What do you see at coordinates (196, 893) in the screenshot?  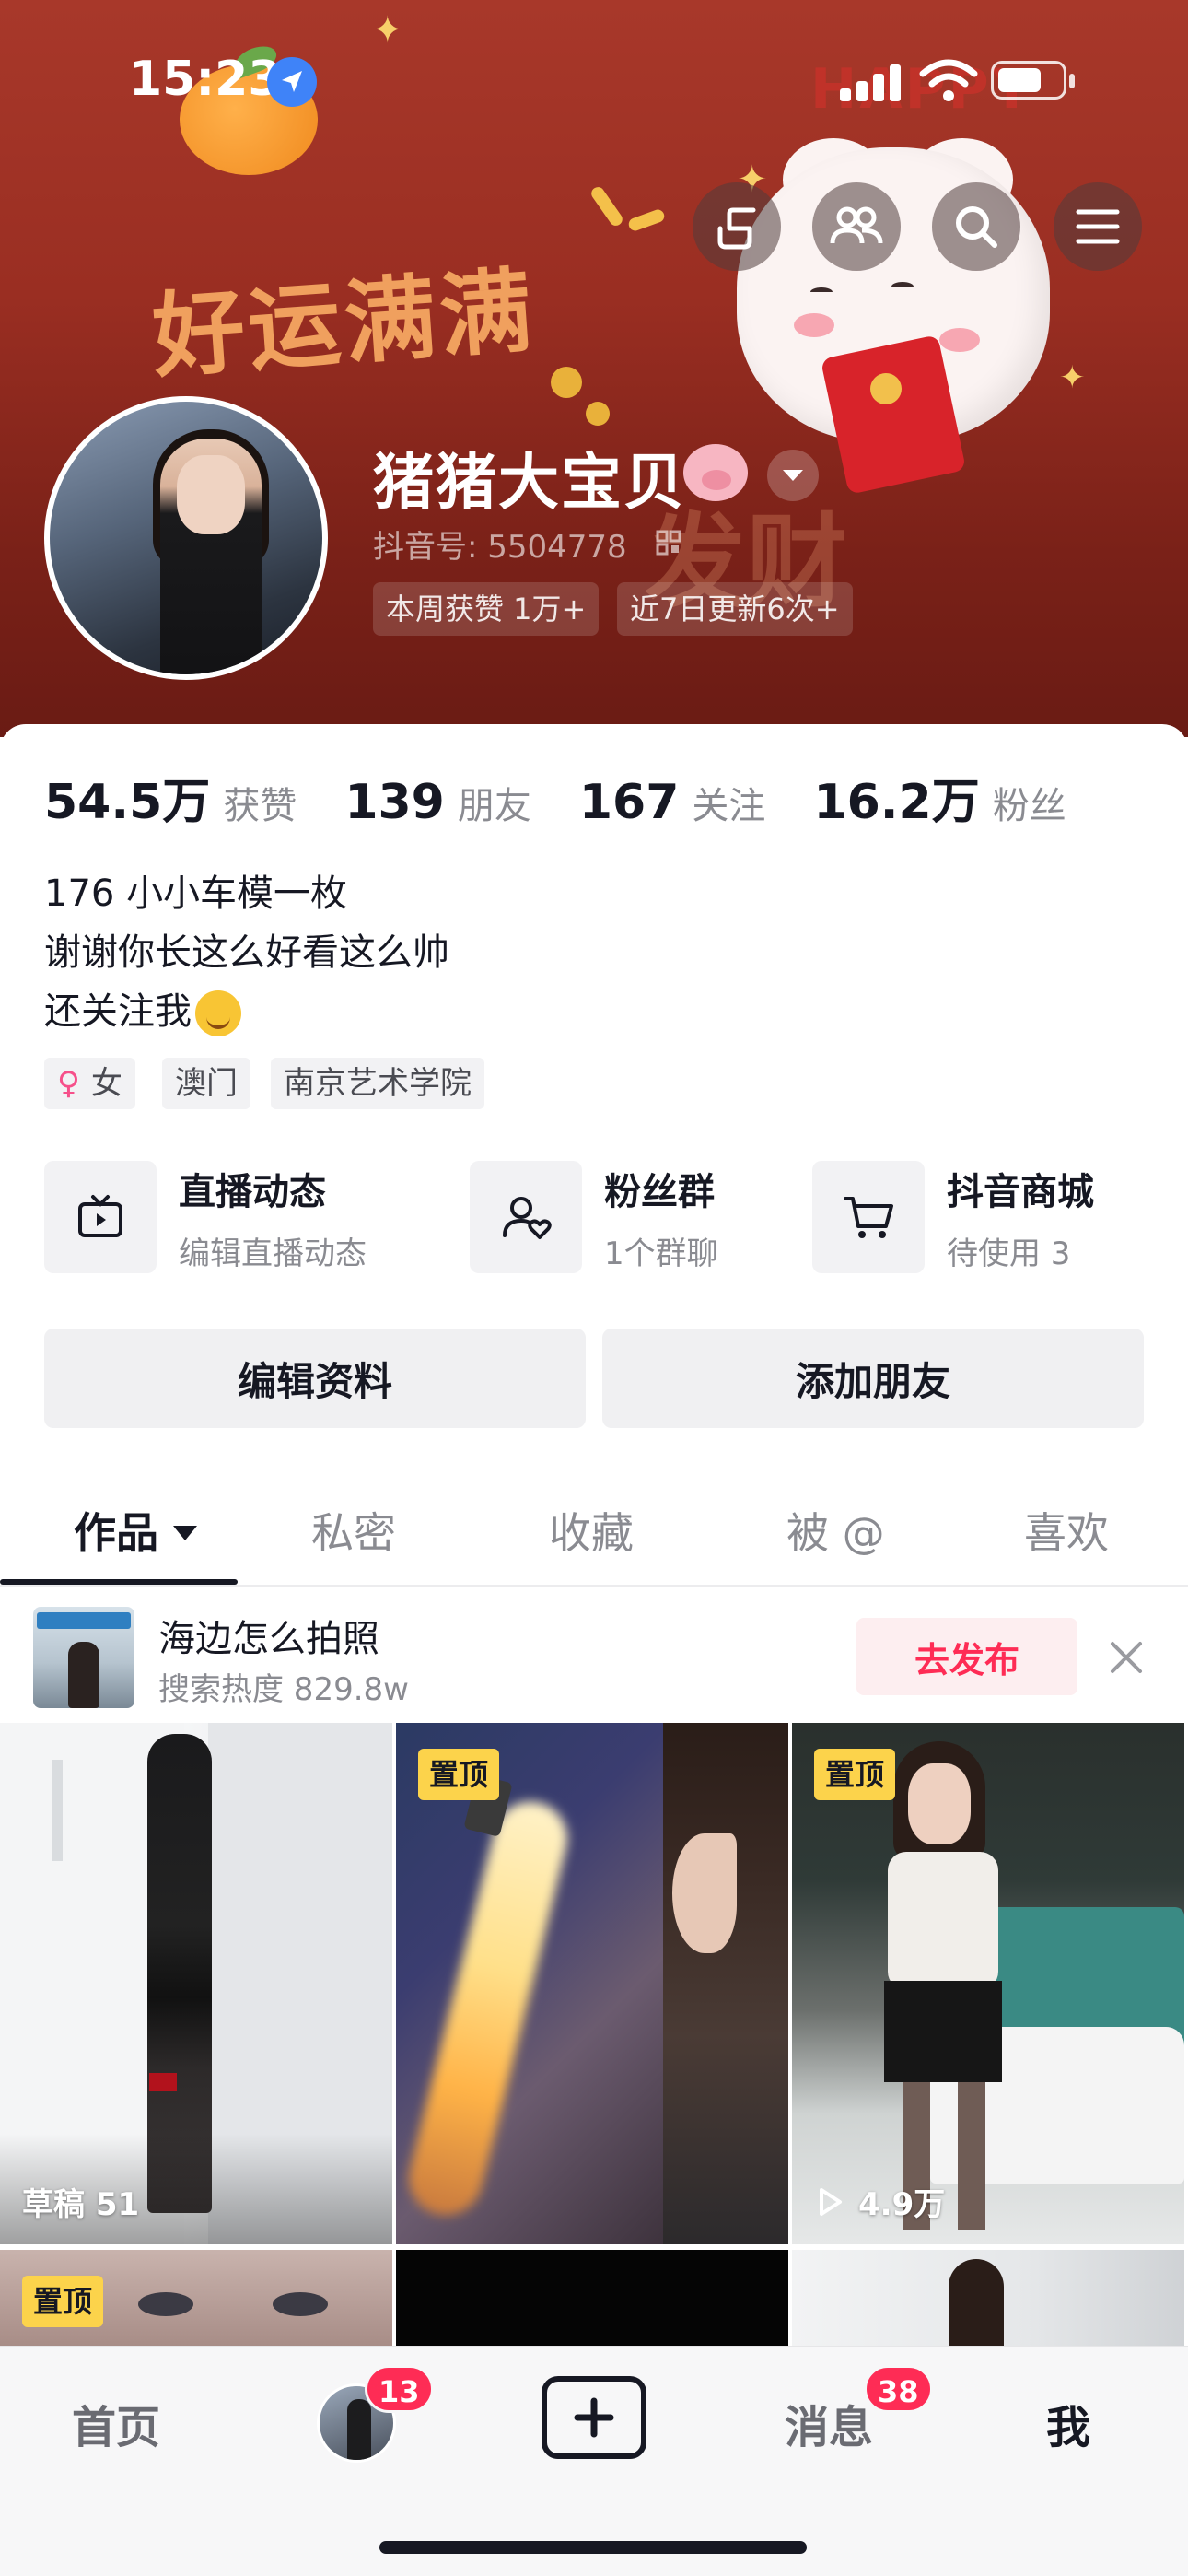 I see `bio-line: 176 小小车模一枚` at bounding box center [196, 893].